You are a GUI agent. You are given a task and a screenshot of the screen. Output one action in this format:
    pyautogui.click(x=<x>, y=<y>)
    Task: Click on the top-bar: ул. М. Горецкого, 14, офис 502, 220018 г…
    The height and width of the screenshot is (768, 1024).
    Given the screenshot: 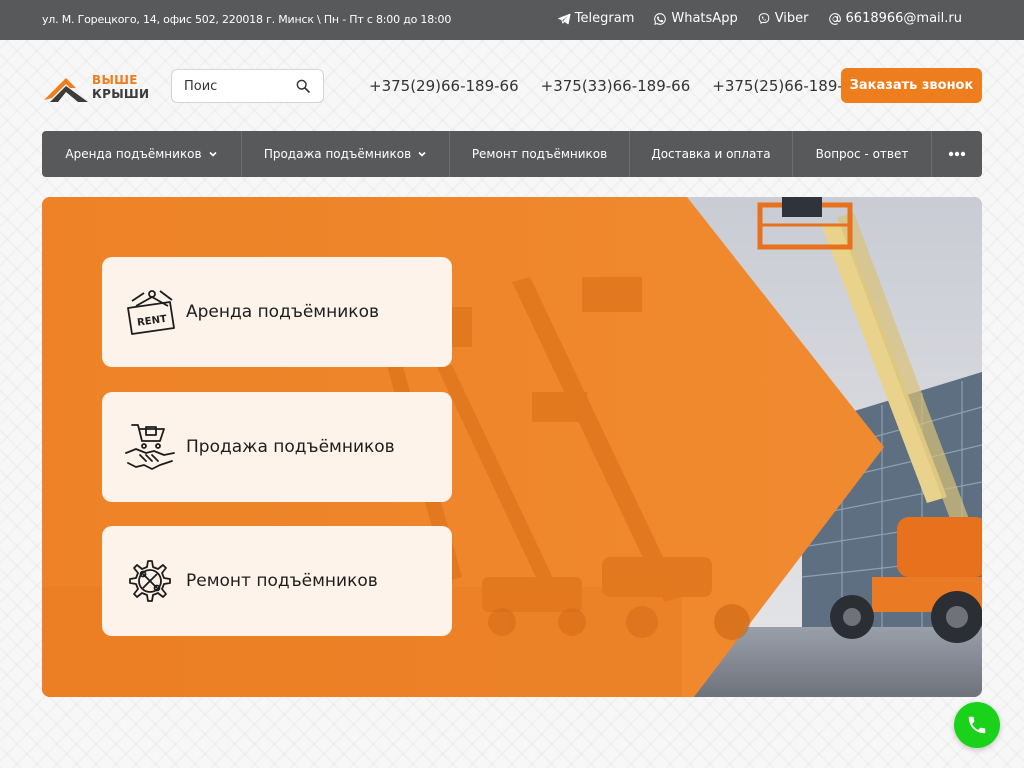 What is the action you would take?
    pyautogui.click(x=512, y=20)
    